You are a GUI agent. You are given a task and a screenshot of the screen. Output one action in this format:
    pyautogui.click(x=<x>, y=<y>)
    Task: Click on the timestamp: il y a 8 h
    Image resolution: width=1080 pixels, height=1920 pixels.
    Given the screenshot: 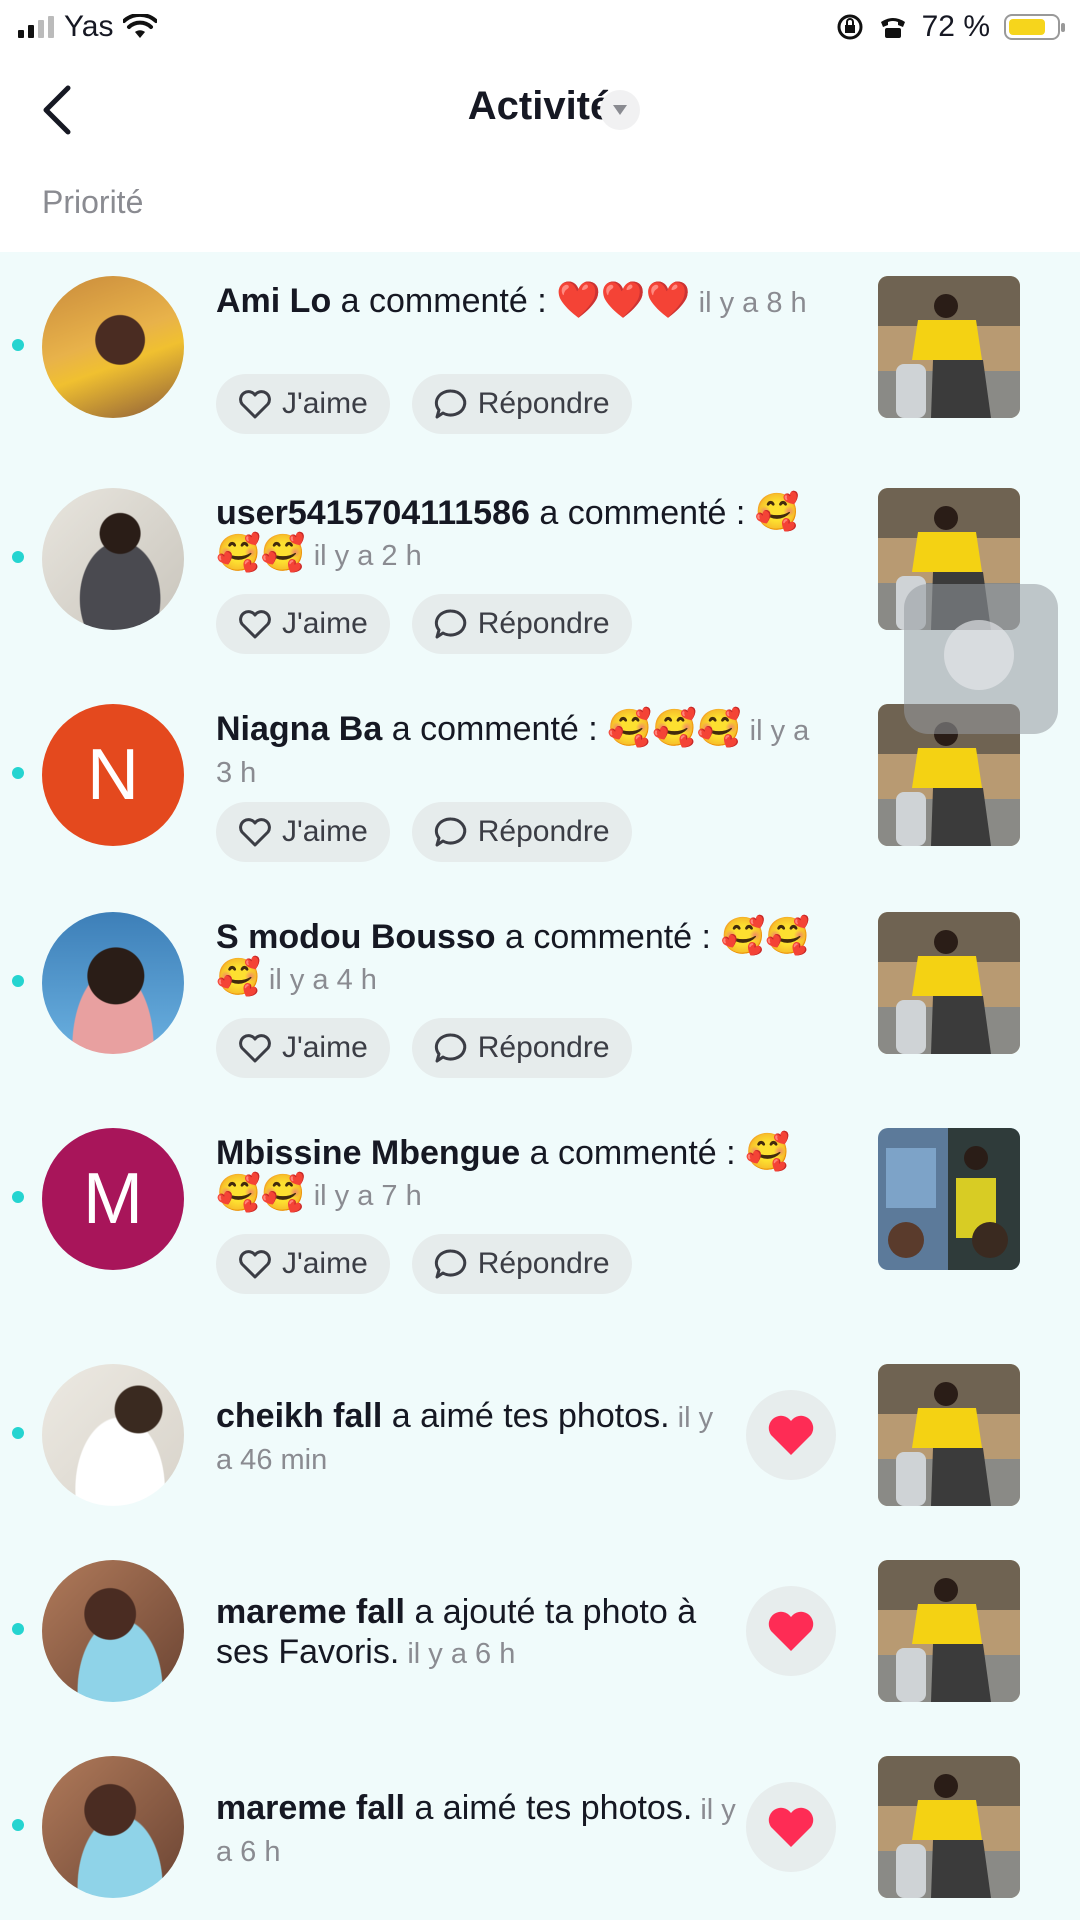 What is the action you would take?
    pyautogui.click(x=748, y=303)
    